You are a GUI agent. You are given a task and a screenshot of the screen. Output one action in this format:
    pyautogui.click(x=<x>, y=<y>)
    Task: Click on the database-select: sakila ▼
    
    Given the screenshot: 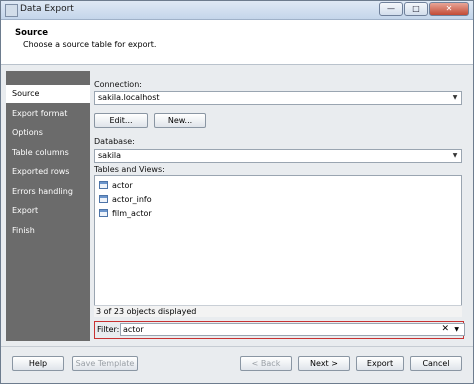 What is the action you would take?
    pyautogui.click(x=278, y=156)
    